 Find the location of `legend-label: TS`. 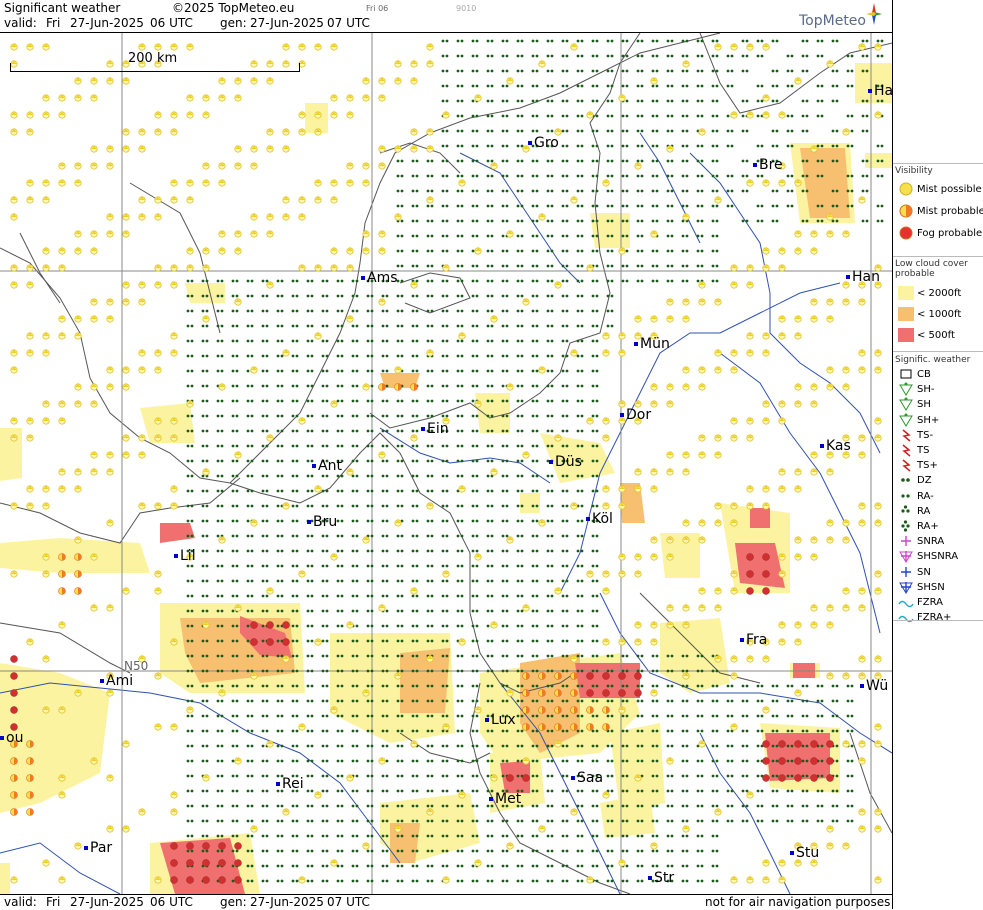

legend-label: TS is located at coordinates (923, 450).